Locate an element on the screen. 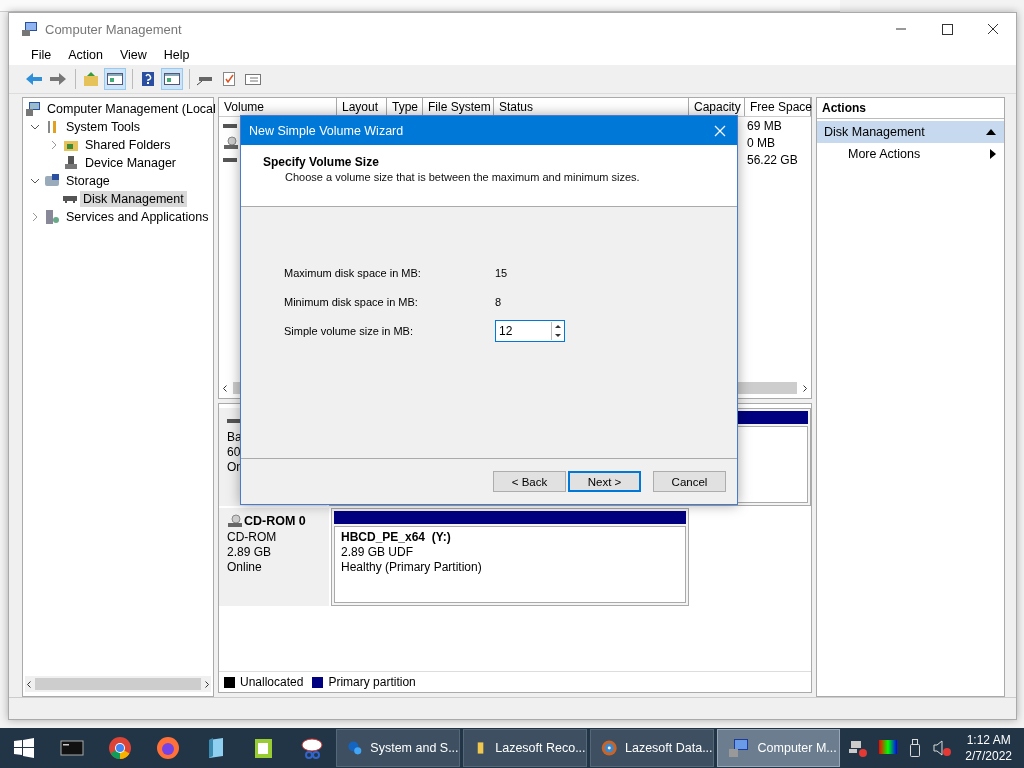 This screenshot has height=768, width=1024. action-item: More Actions is located at coordinates (910, 154).